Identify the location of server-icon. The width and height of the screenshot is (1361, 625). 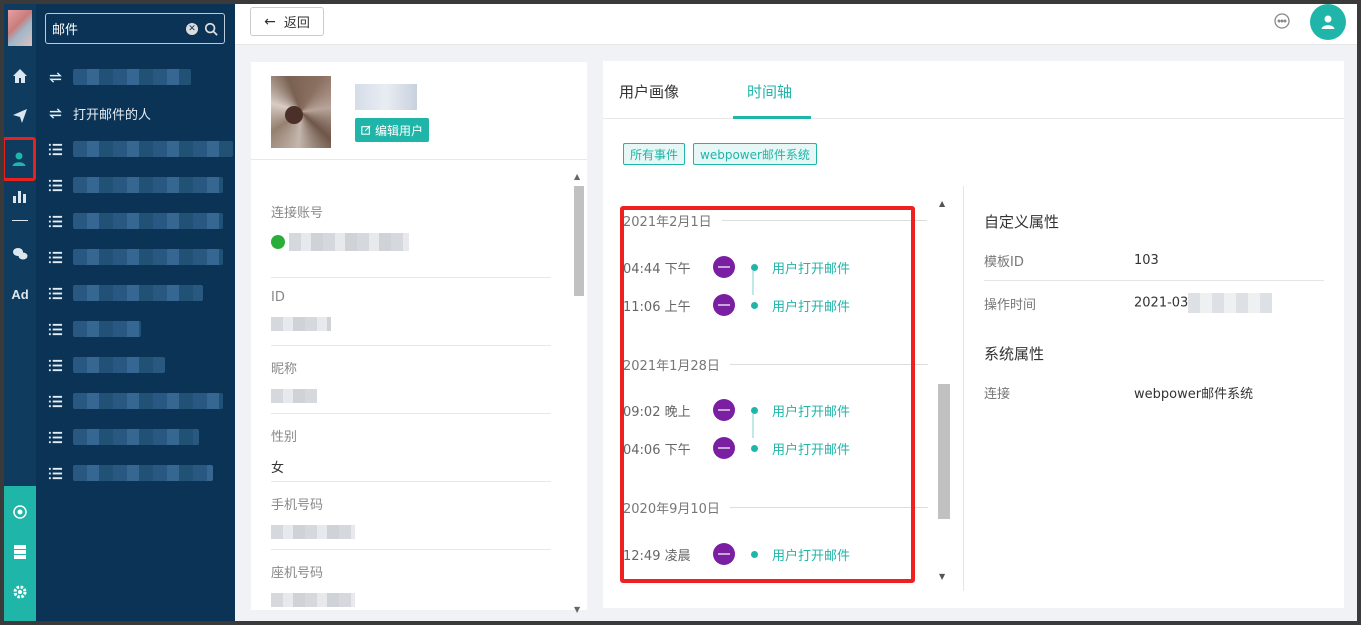
(20, 552).